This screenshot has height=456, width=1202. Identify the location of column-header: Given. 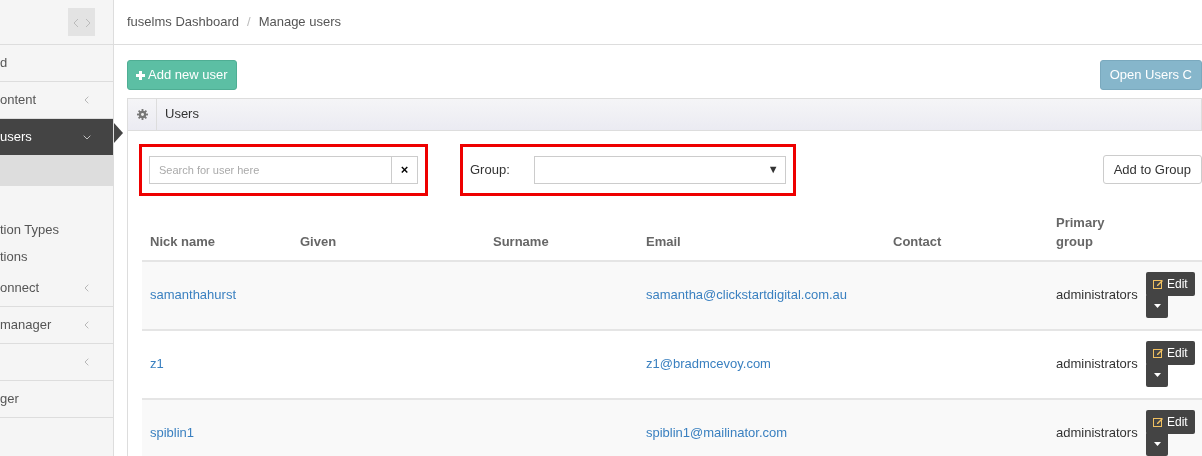
(318, 241).